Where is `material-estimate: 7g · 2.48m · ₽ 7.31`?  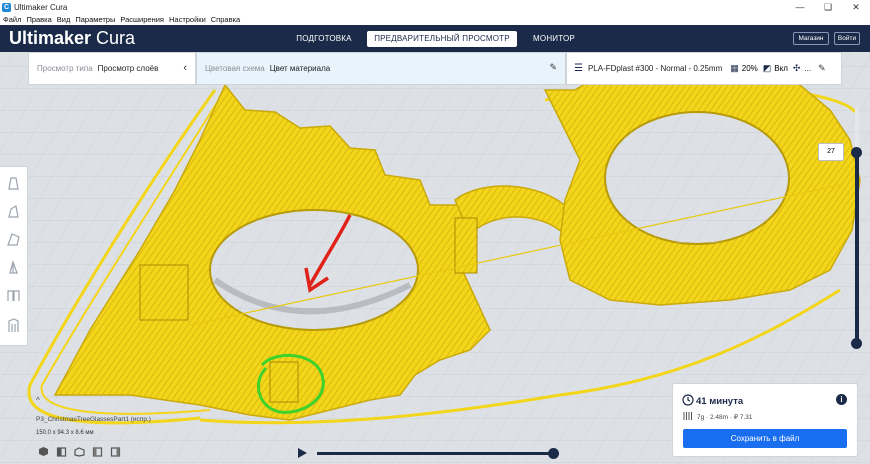
material-estimate: 7g · 2.48m · ₽ 7.31 is located at coordinates (725, 417).